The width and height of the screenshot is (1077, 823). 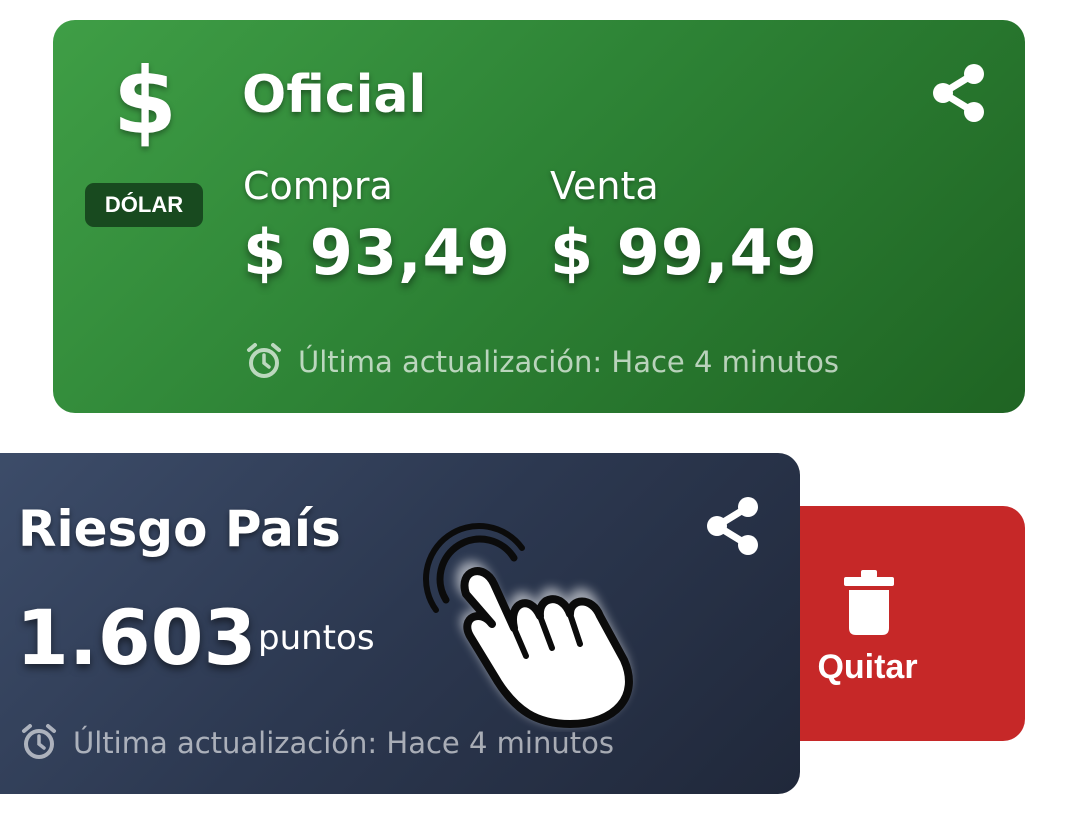 I want to click on card-title: Riesgo País, so click(x=179, y=529).